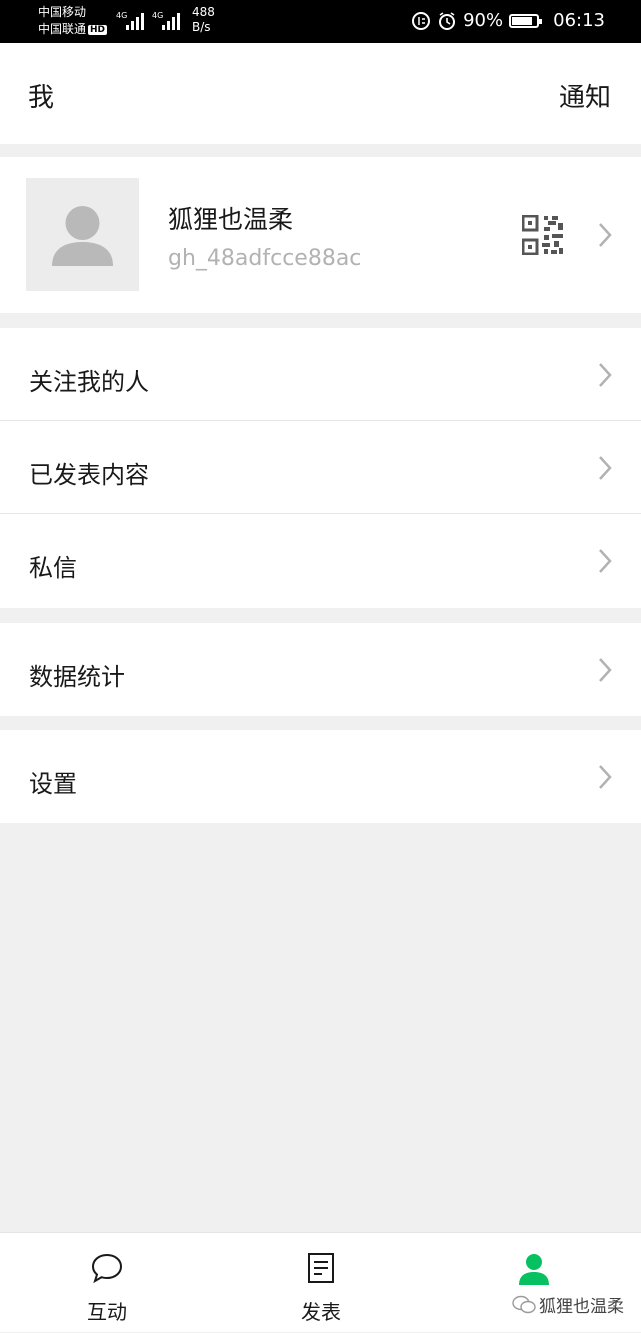 Image resolution: width=641 pixels, height=1333 pixels. What do you see at coordinates (62, 12) in the screenshot?
I see `carrier-1: 中国移动` at bounding box center [62, 12].